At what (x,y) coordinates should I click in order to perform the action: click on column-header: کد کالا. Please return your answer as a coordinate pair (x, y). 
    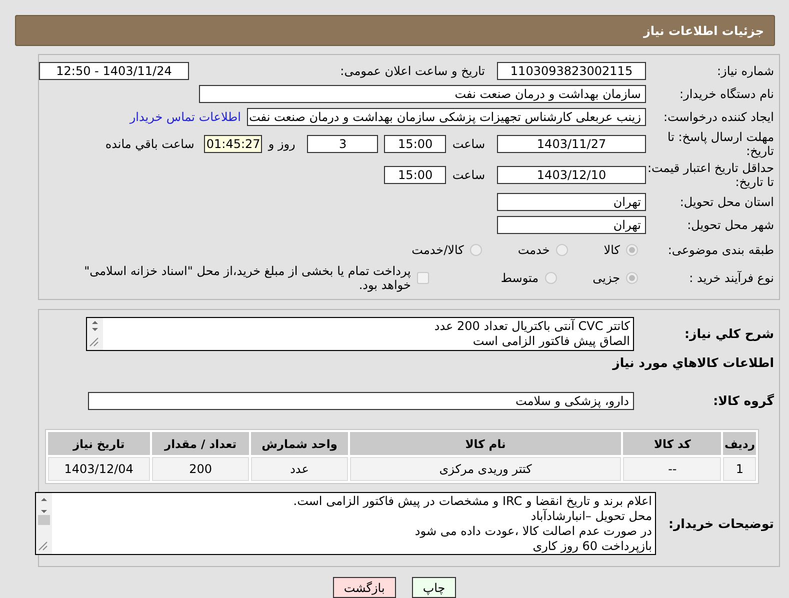
    Looking at the image, I should click on (672, 443).